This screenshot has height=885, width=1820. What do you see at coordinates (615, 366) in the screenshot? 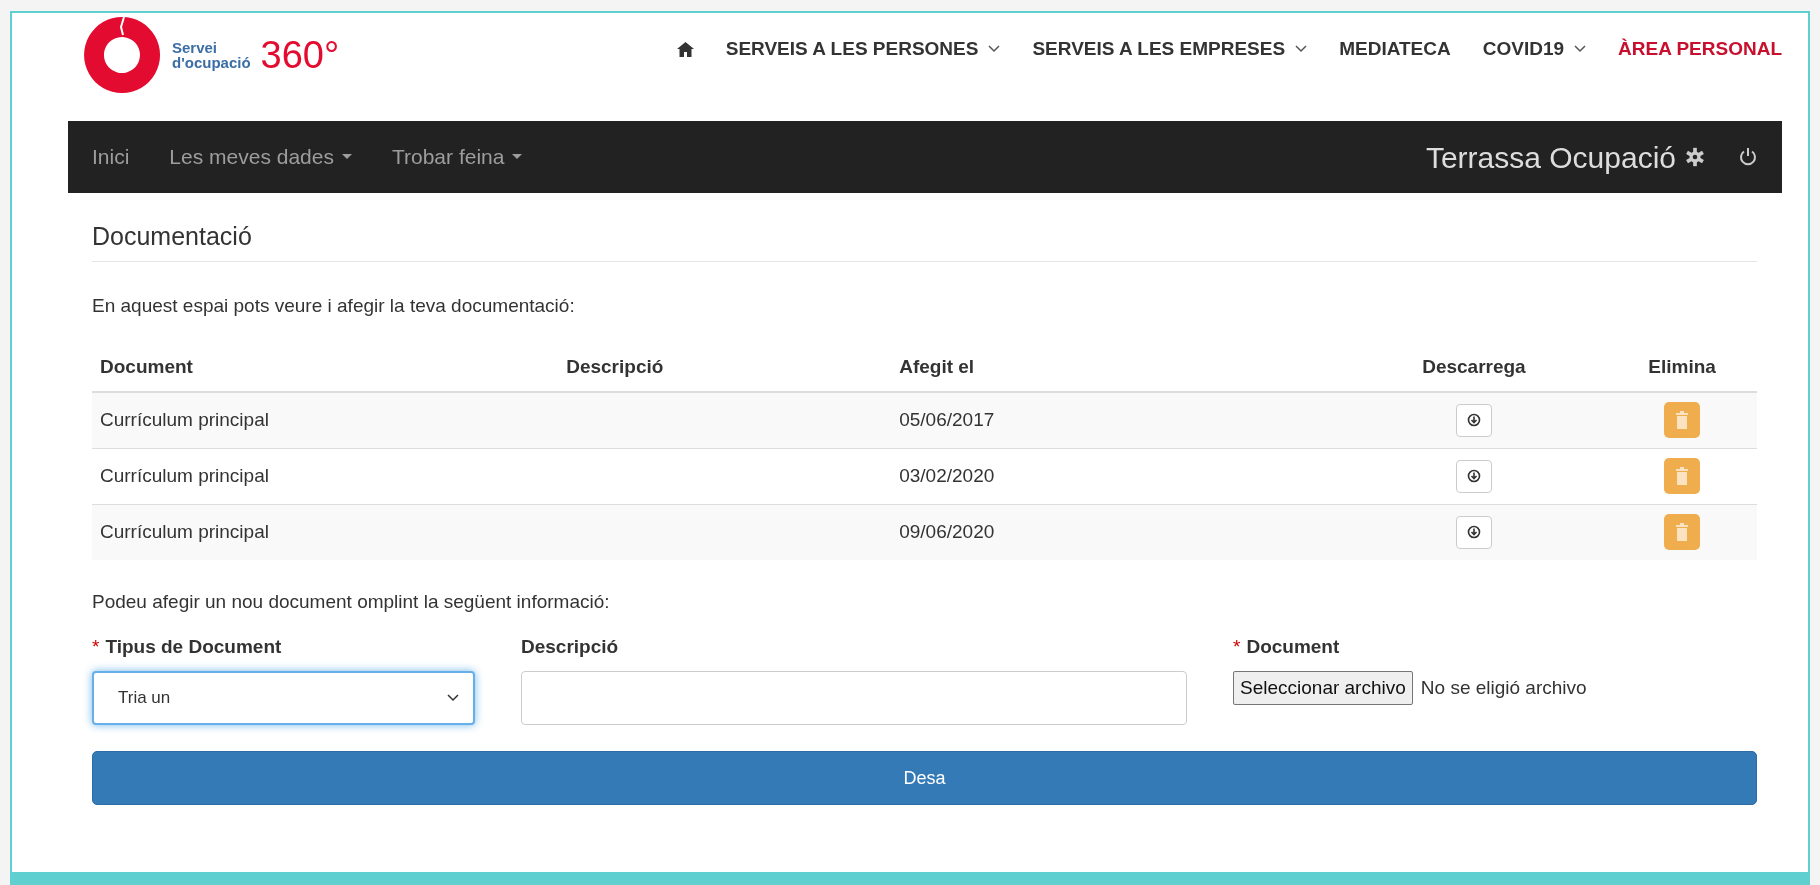
I see `column-header: Descripció` at bounding box center [615, 366].